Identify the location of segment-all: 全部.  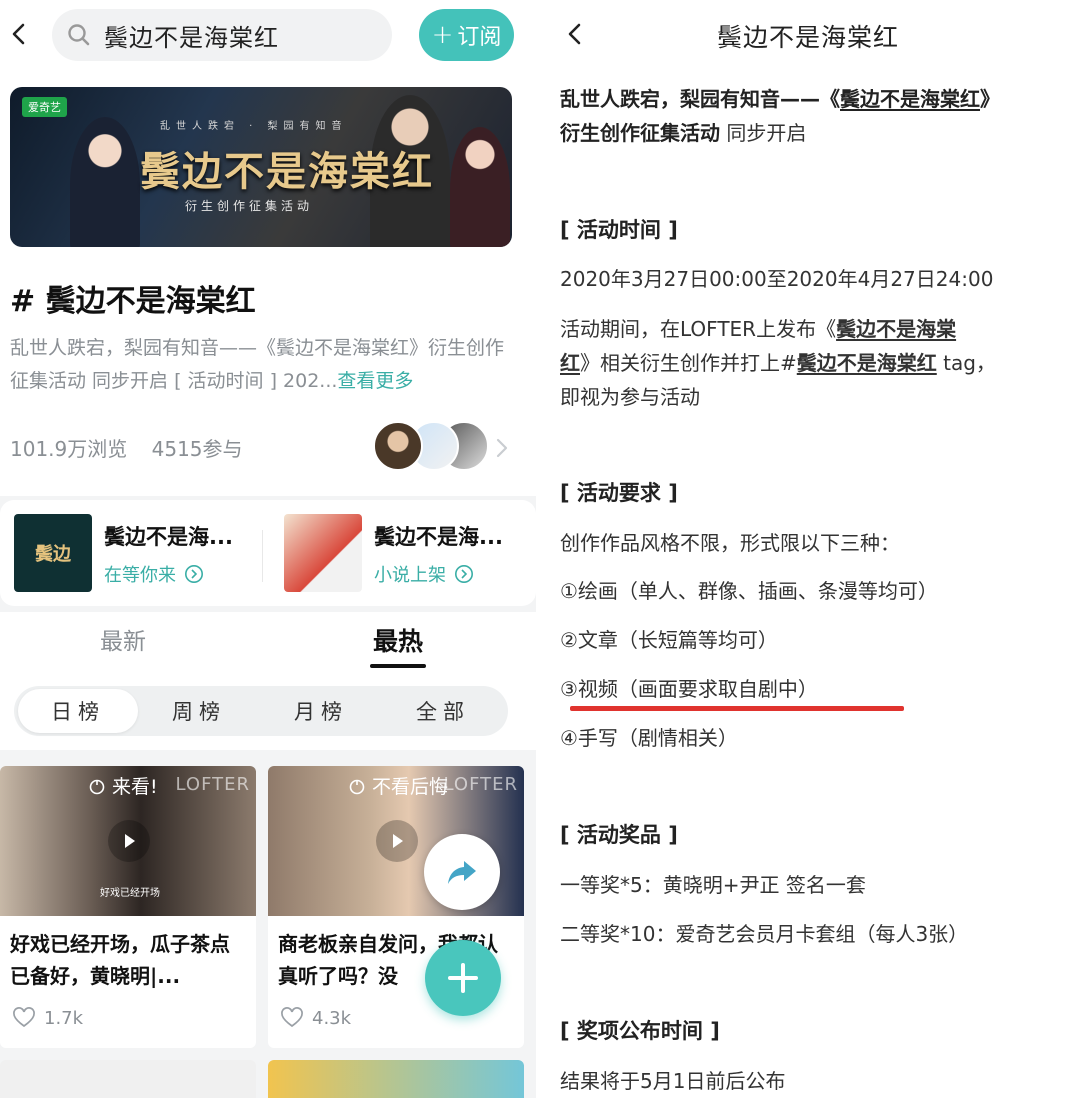
(443, 711).